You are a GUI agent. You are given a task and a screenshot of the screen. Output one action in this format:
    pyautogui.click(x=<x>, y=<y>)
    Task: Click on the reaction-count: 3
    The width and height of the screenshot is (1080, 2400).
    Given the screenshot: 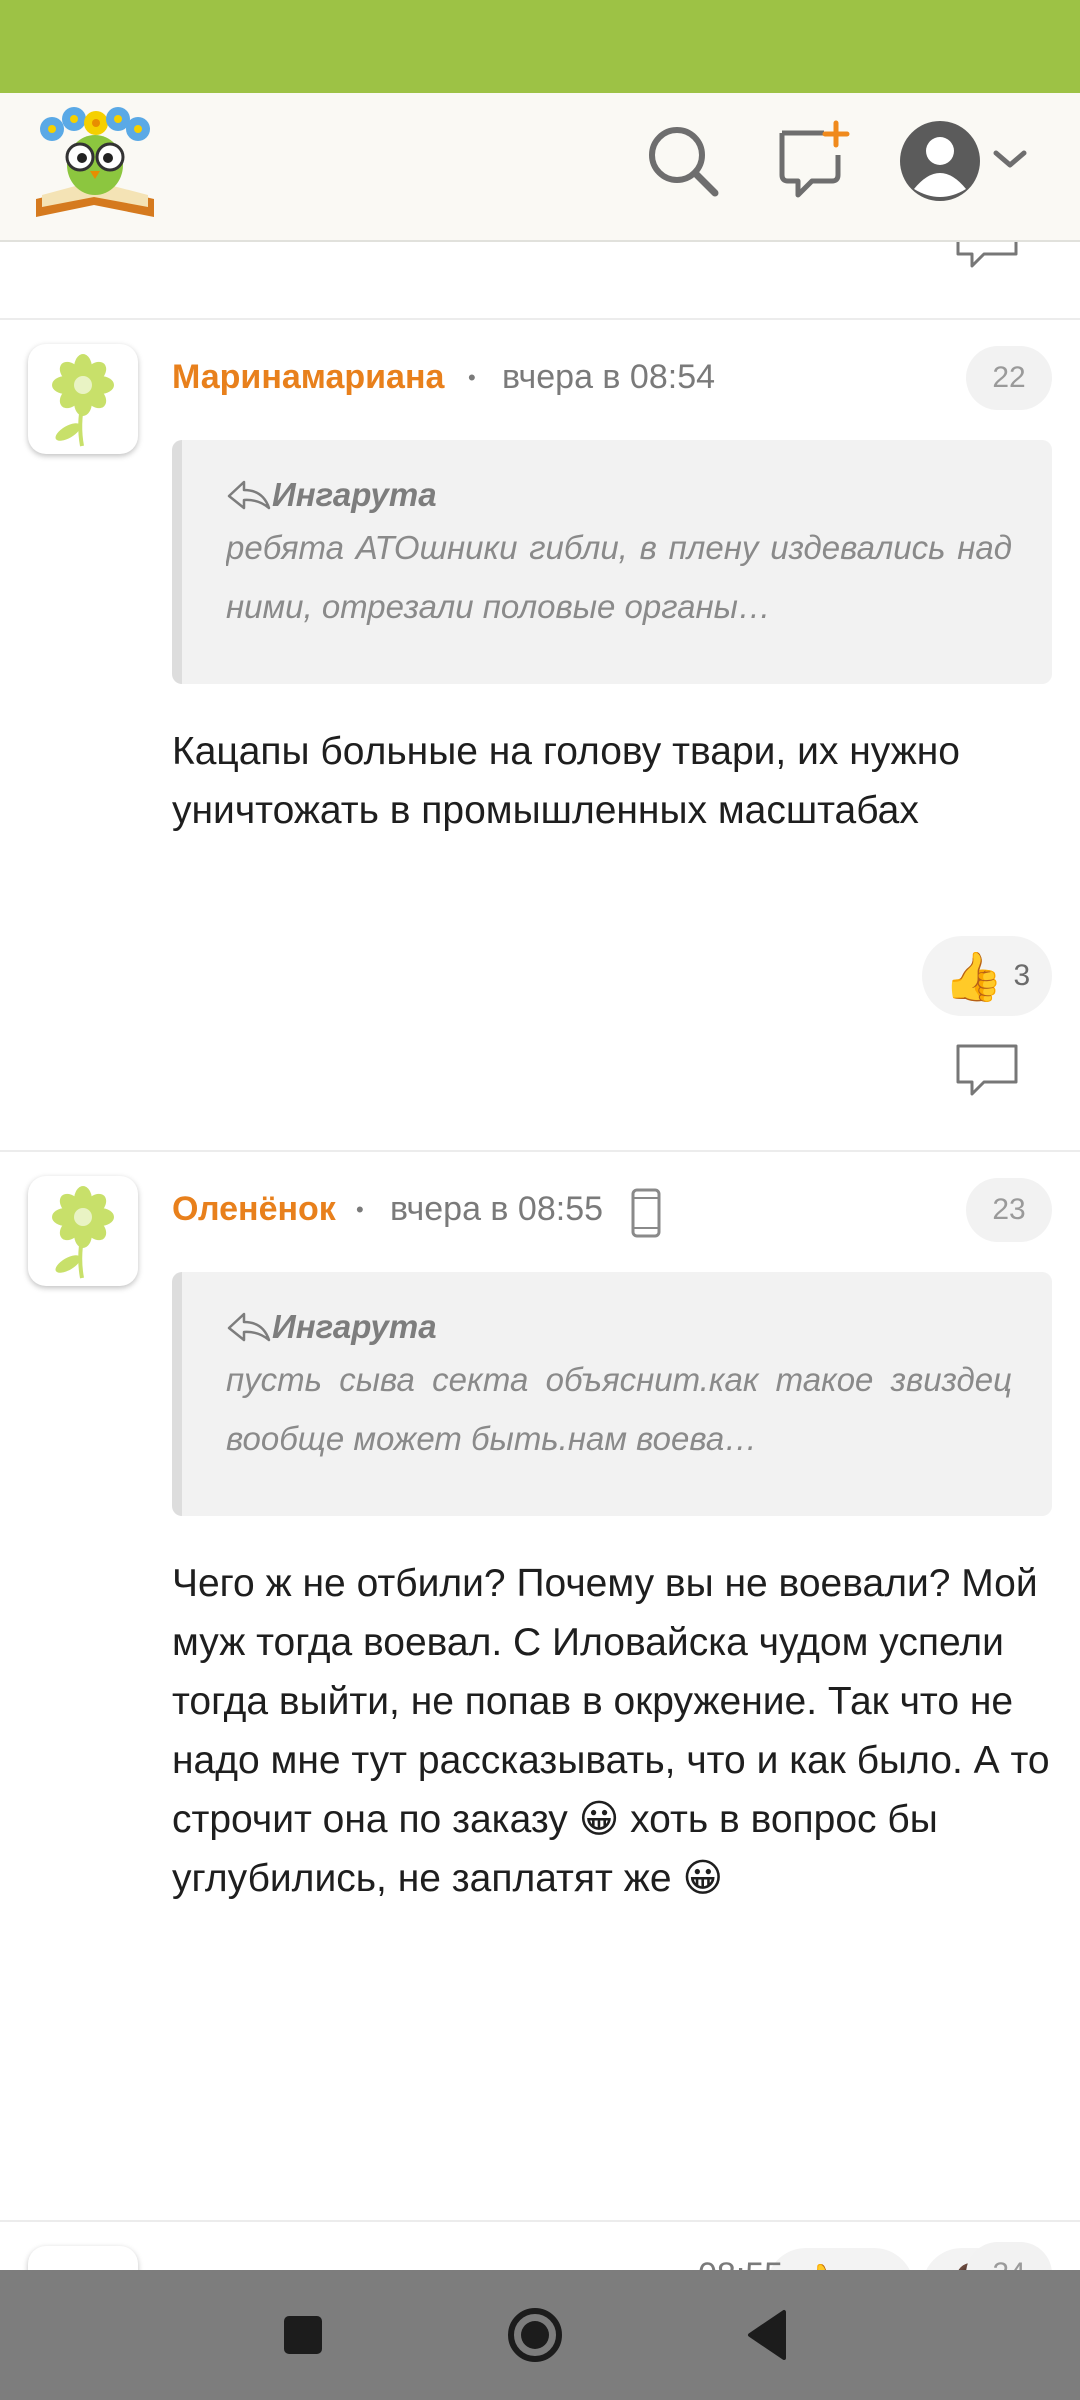 What is the action you would take?
    pyautogui.click(x=1022, y=975)
    